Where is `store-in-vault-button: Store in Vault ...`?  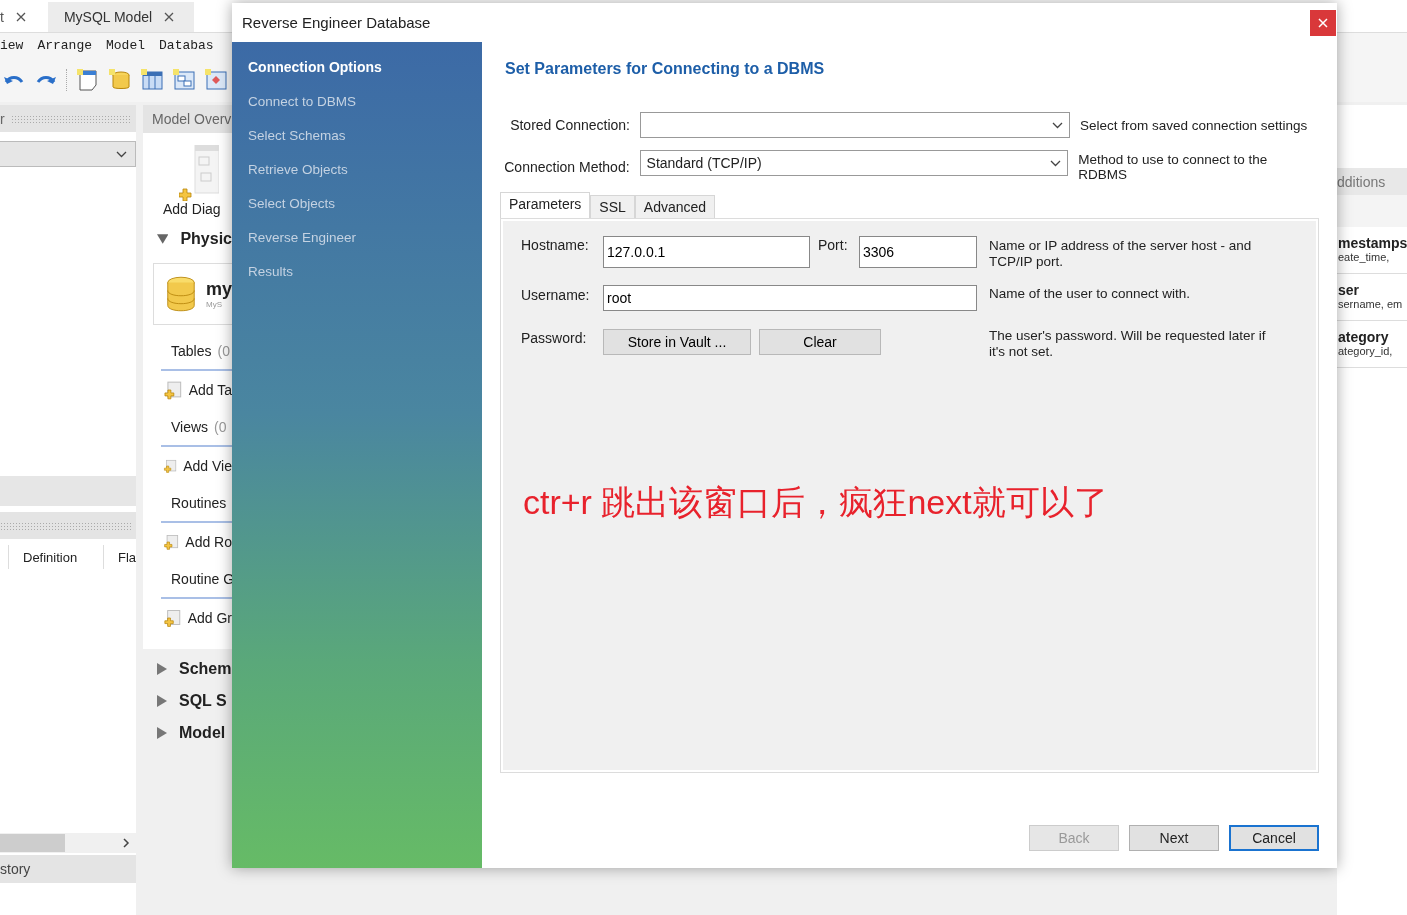 store-in-vault-button: Store in Vault ... is located at coordinates (677, 342).